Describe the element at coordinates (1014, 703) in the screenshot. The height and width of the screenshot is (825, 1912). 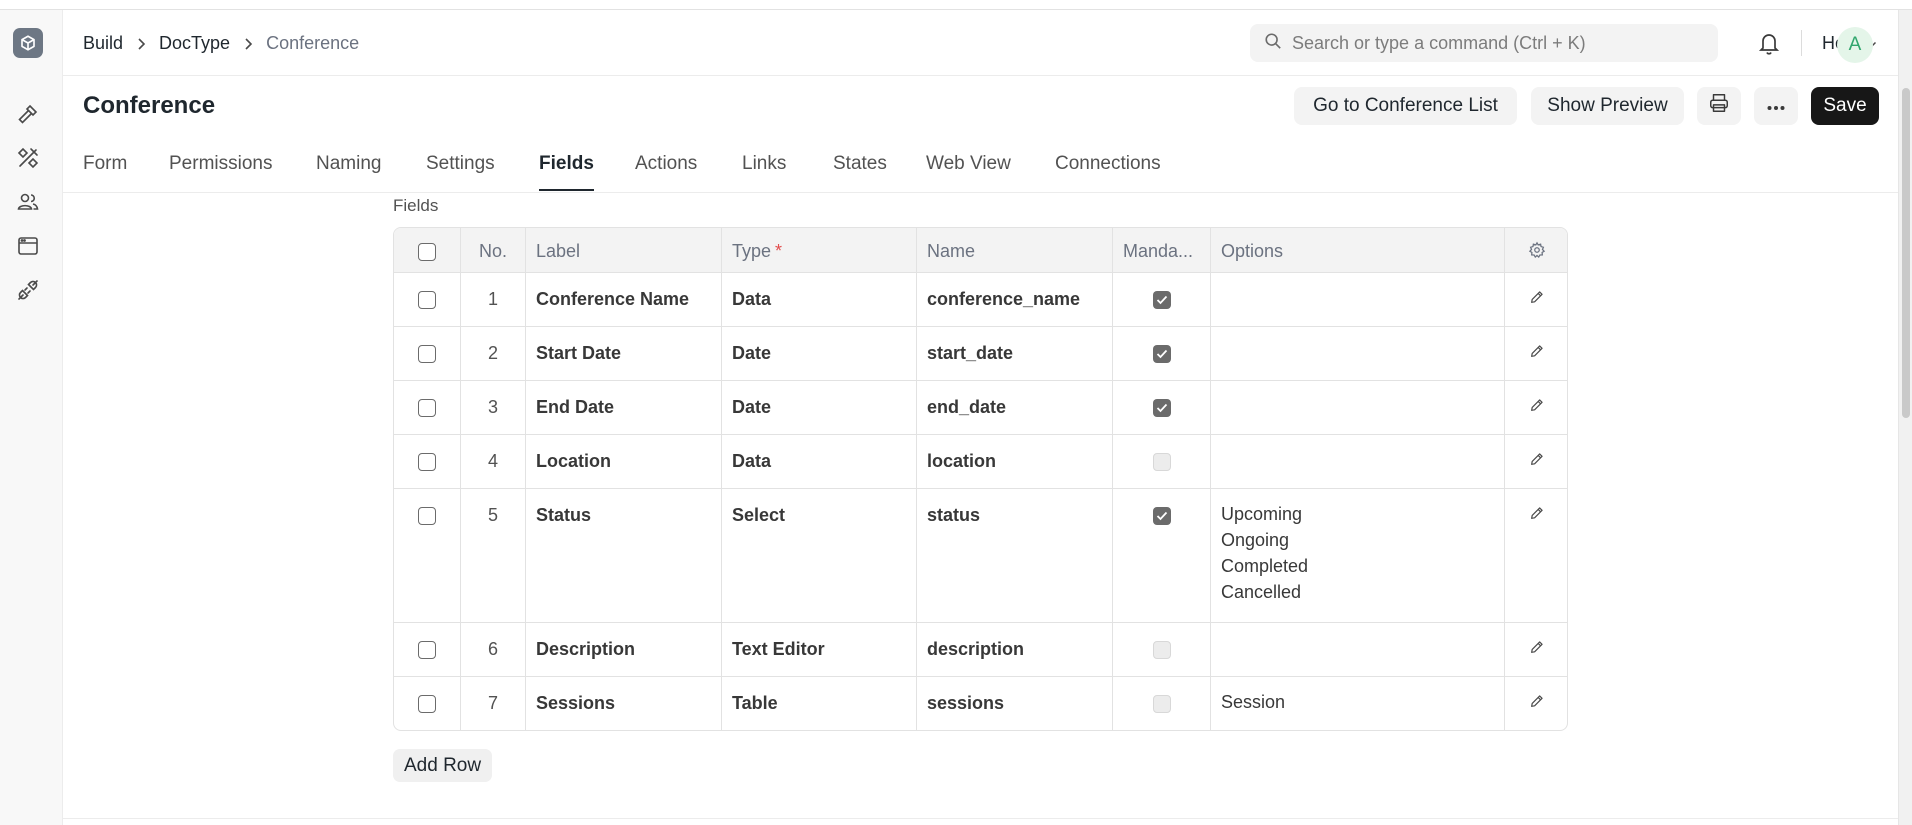
I see `field-name: sessions` at that location.